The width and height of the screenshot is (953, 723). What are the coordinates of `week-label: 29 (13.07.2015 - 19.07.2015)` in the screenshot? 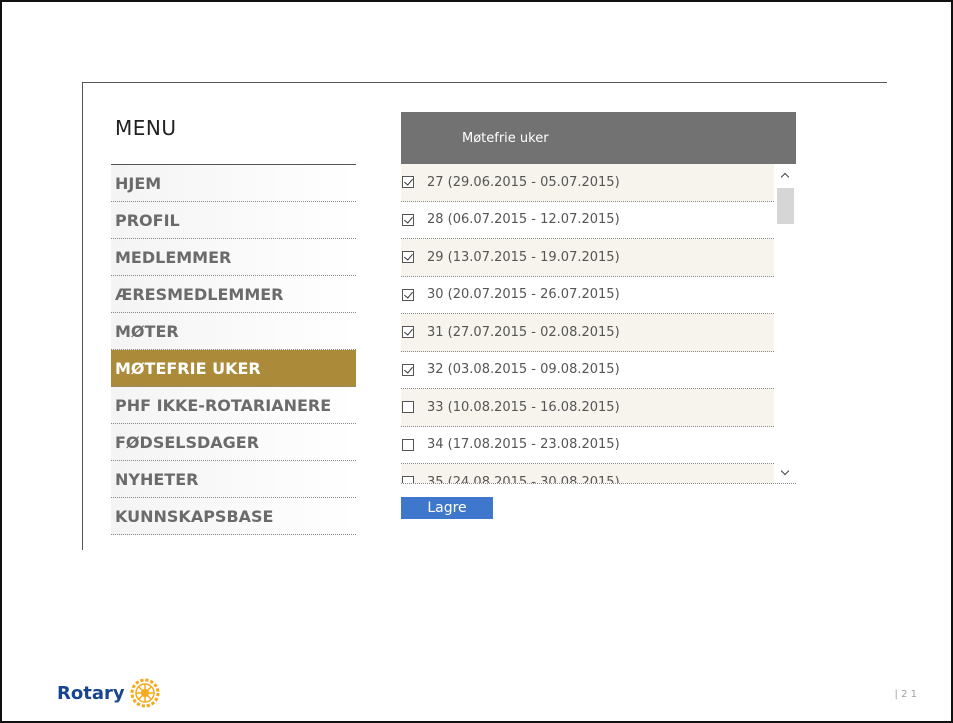 It's located at (523, 257).